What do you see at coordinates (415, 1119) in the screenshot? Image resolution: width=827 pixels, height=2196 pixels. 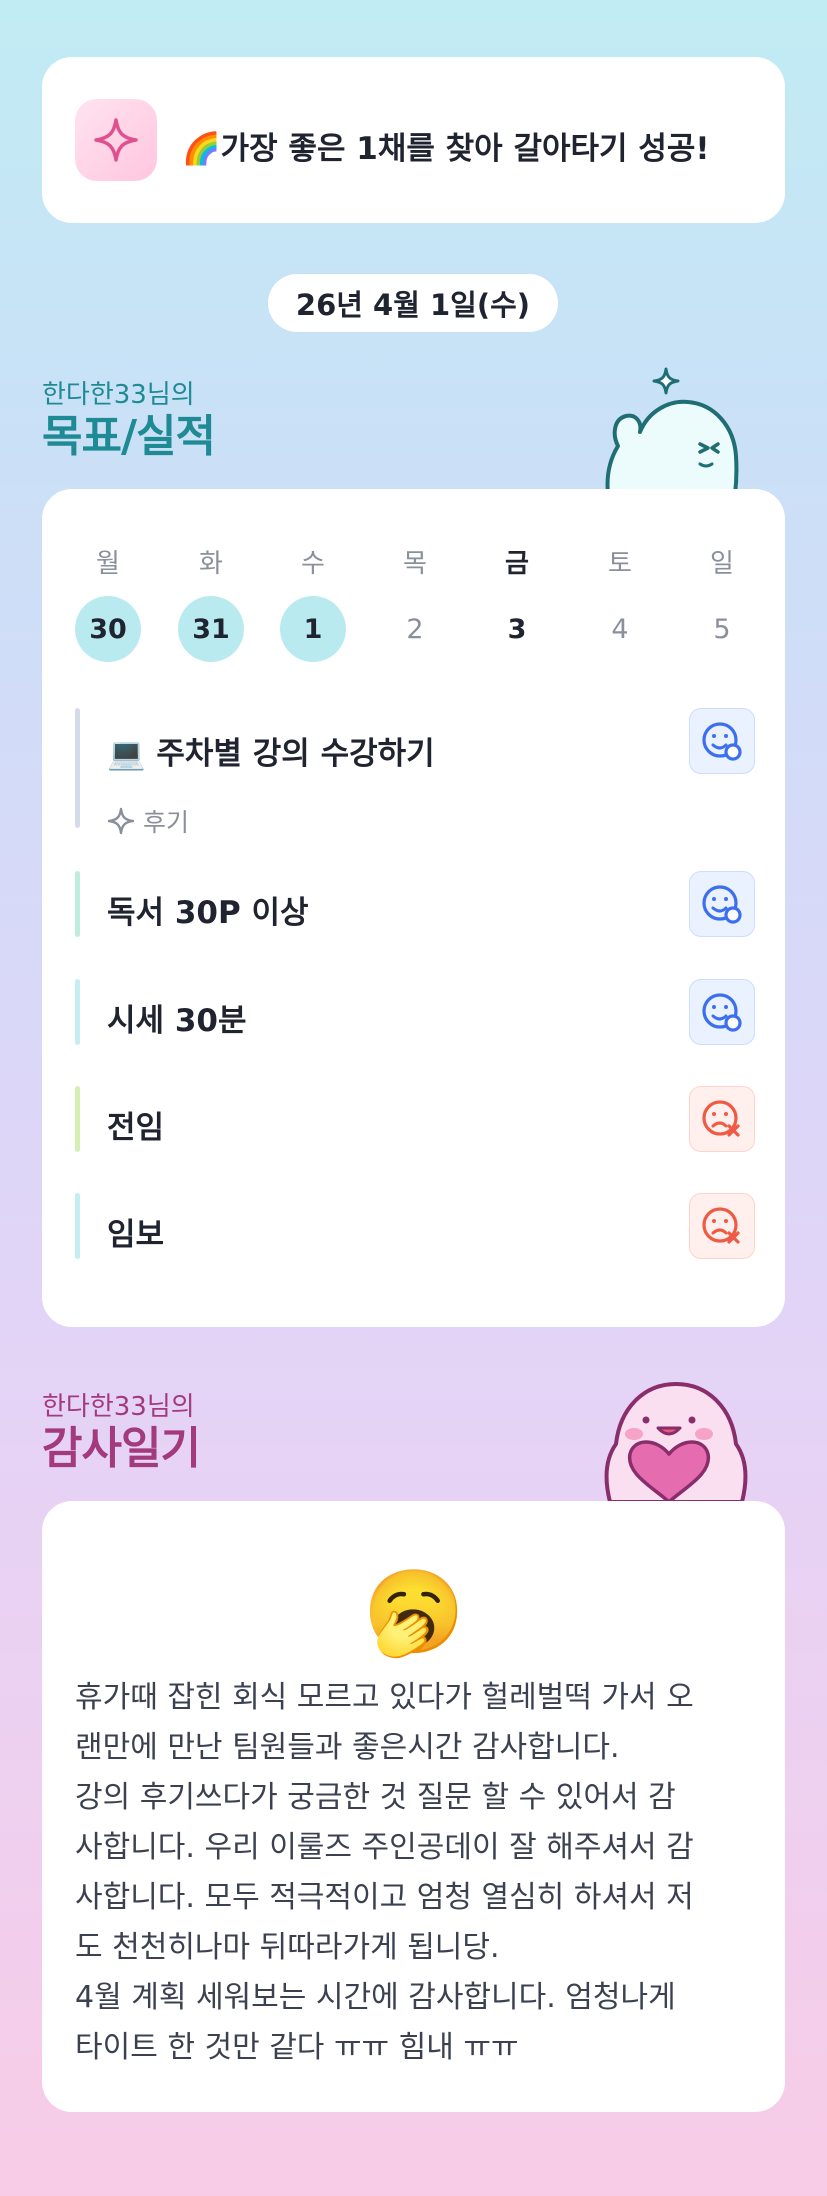 I see `goal-item: 전임` at bounding box center [415, 1119].